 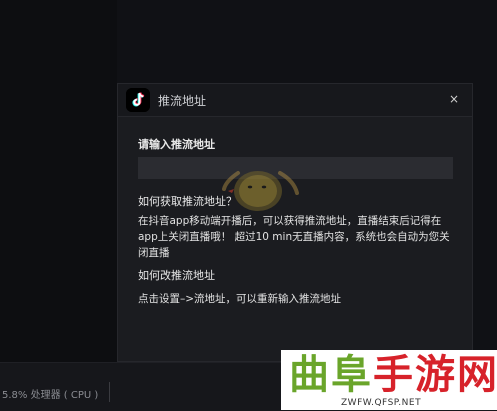 I want to click on site-watermark: 曲阜手游网 ZWFW.QFSP.NET, so click(x=389, y=380).